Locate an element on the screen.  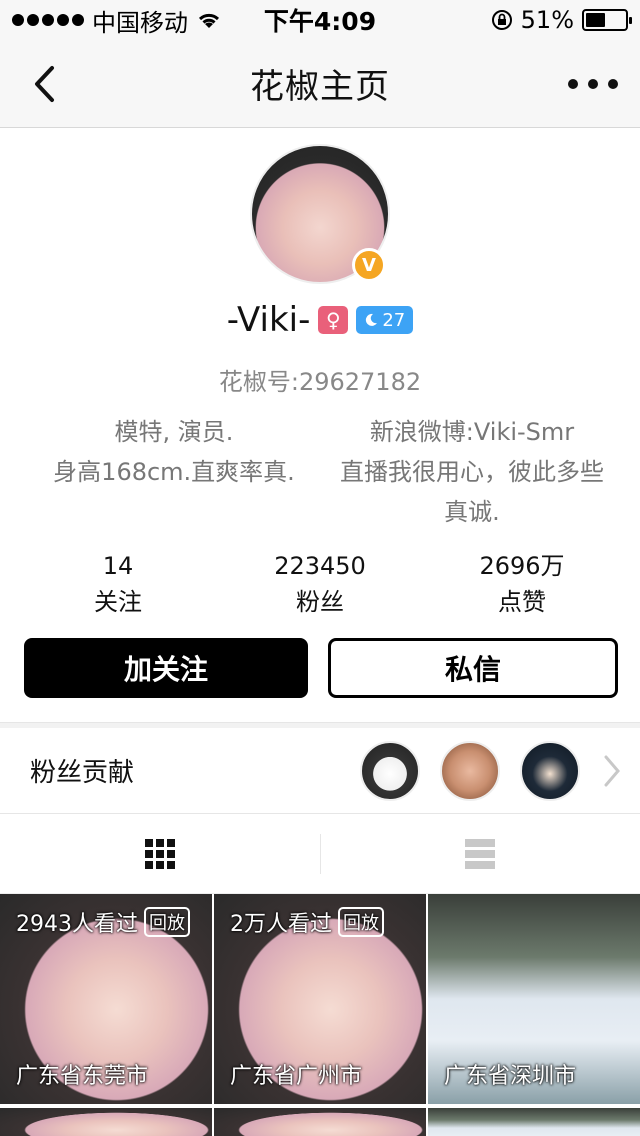
fans-contribution-row: 粉丝贡献 is located at coordinates (320, 771).